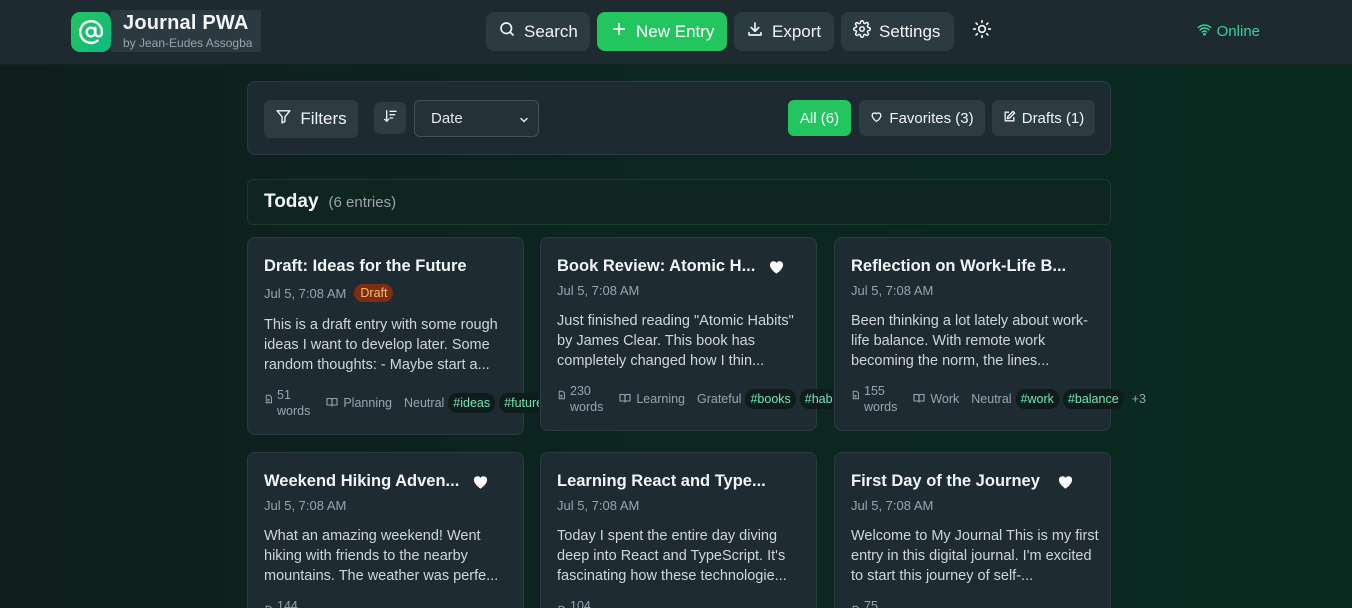  Describe the element at coordinates (862, 31) in the screenshot. I see `gear-icon` at that location.